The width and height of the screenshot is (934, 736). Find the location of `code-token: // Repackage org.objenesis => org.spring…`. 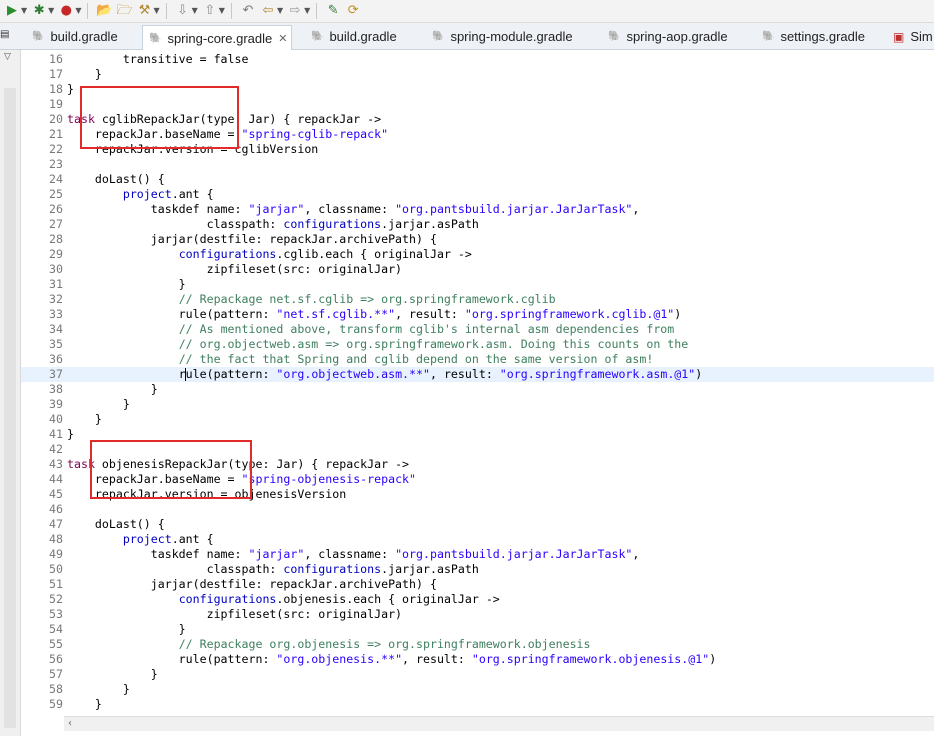

code-token: // Repackage org.objenesis => org.spring… is located at coordinates (384, 644).